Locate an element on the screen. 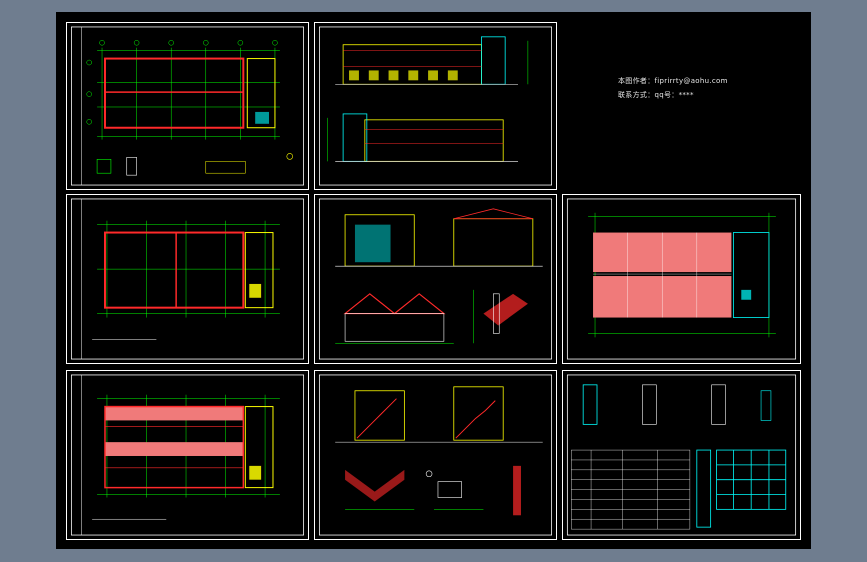 The width and height of the screenshot is (867, 562). sheet-second-floor-plan is located at coordinates (187, 279).